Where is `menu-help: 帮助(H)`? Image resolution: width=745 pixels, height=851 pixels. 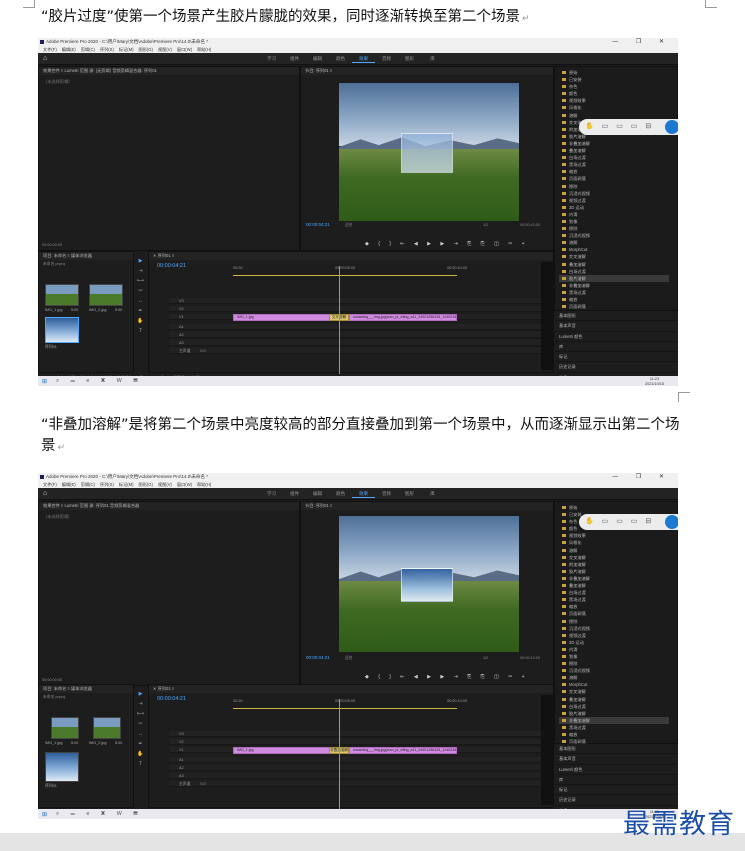 menu-help: 帮助(H) is located at coordinates (204, 49).